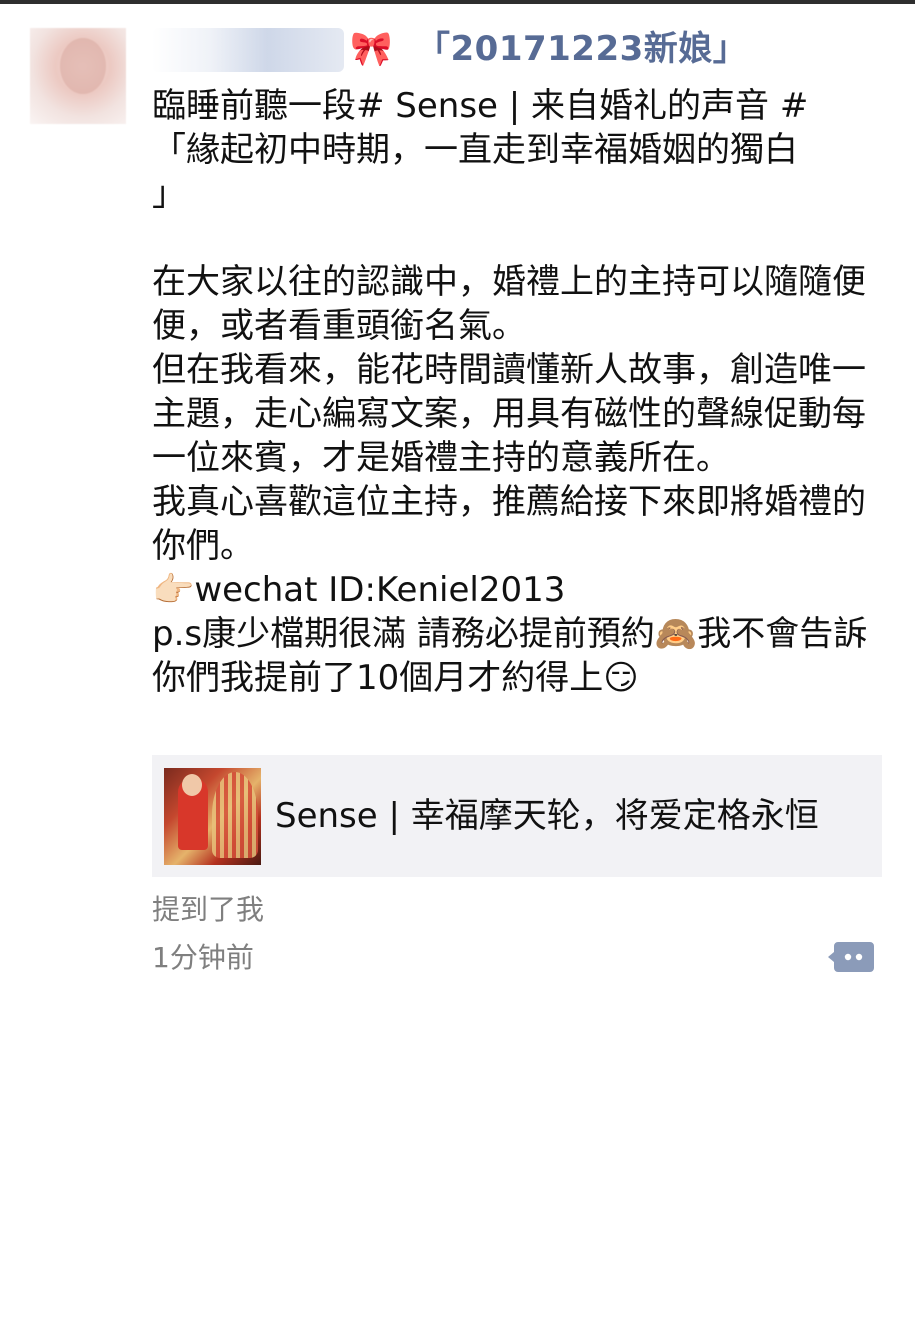 This screenshot has height=1334, width=915. What do you see at coordinates (547, 816) in the screenshot?
I see `link-title: Sense | 幸福摩天轮，将爱定格永恒` at bounding box center [547, 816].